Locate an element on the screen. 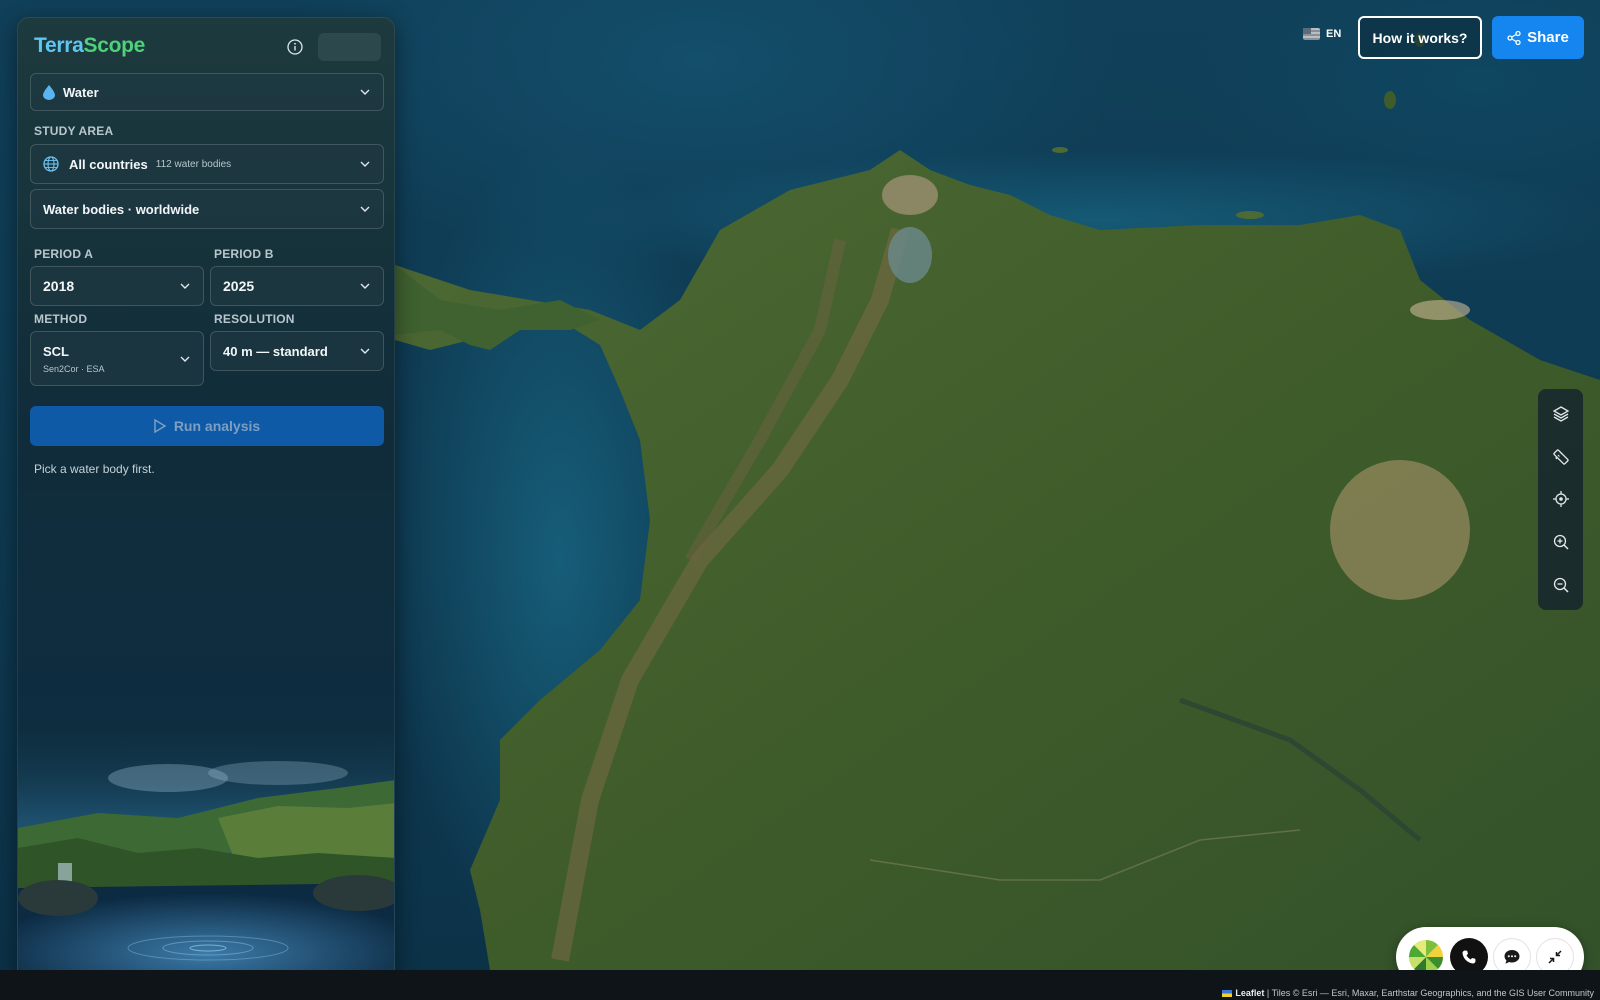 The width and height of the screenshot is (1600, 1000). water-body-select: Water bodies · worldwide is located at coordinates (207, 209).